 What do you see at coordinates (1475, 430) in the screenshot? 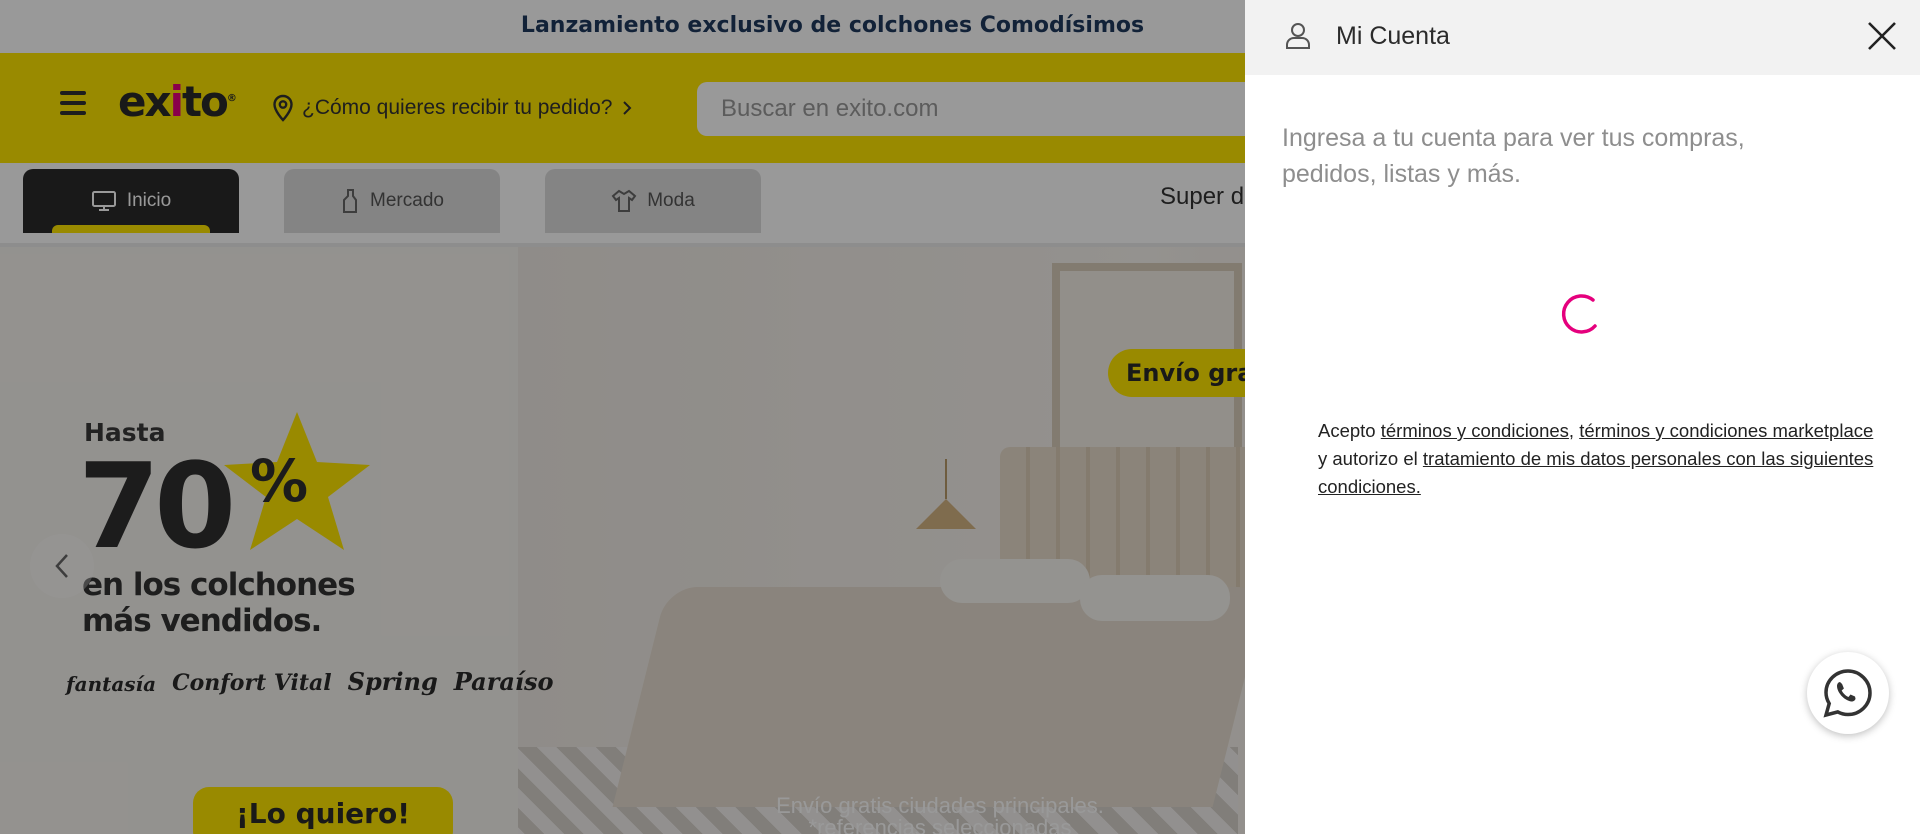
I see `terms-link: términos y condiciones` at bounding box center [1475, 430].